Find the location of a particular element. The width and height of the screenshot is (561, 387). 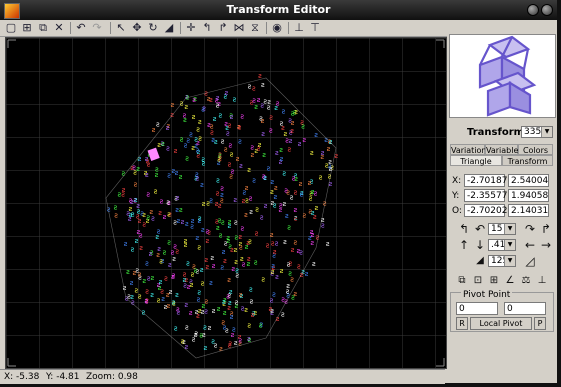

pivot-pick-button: P is located at coordinates (540, 323).